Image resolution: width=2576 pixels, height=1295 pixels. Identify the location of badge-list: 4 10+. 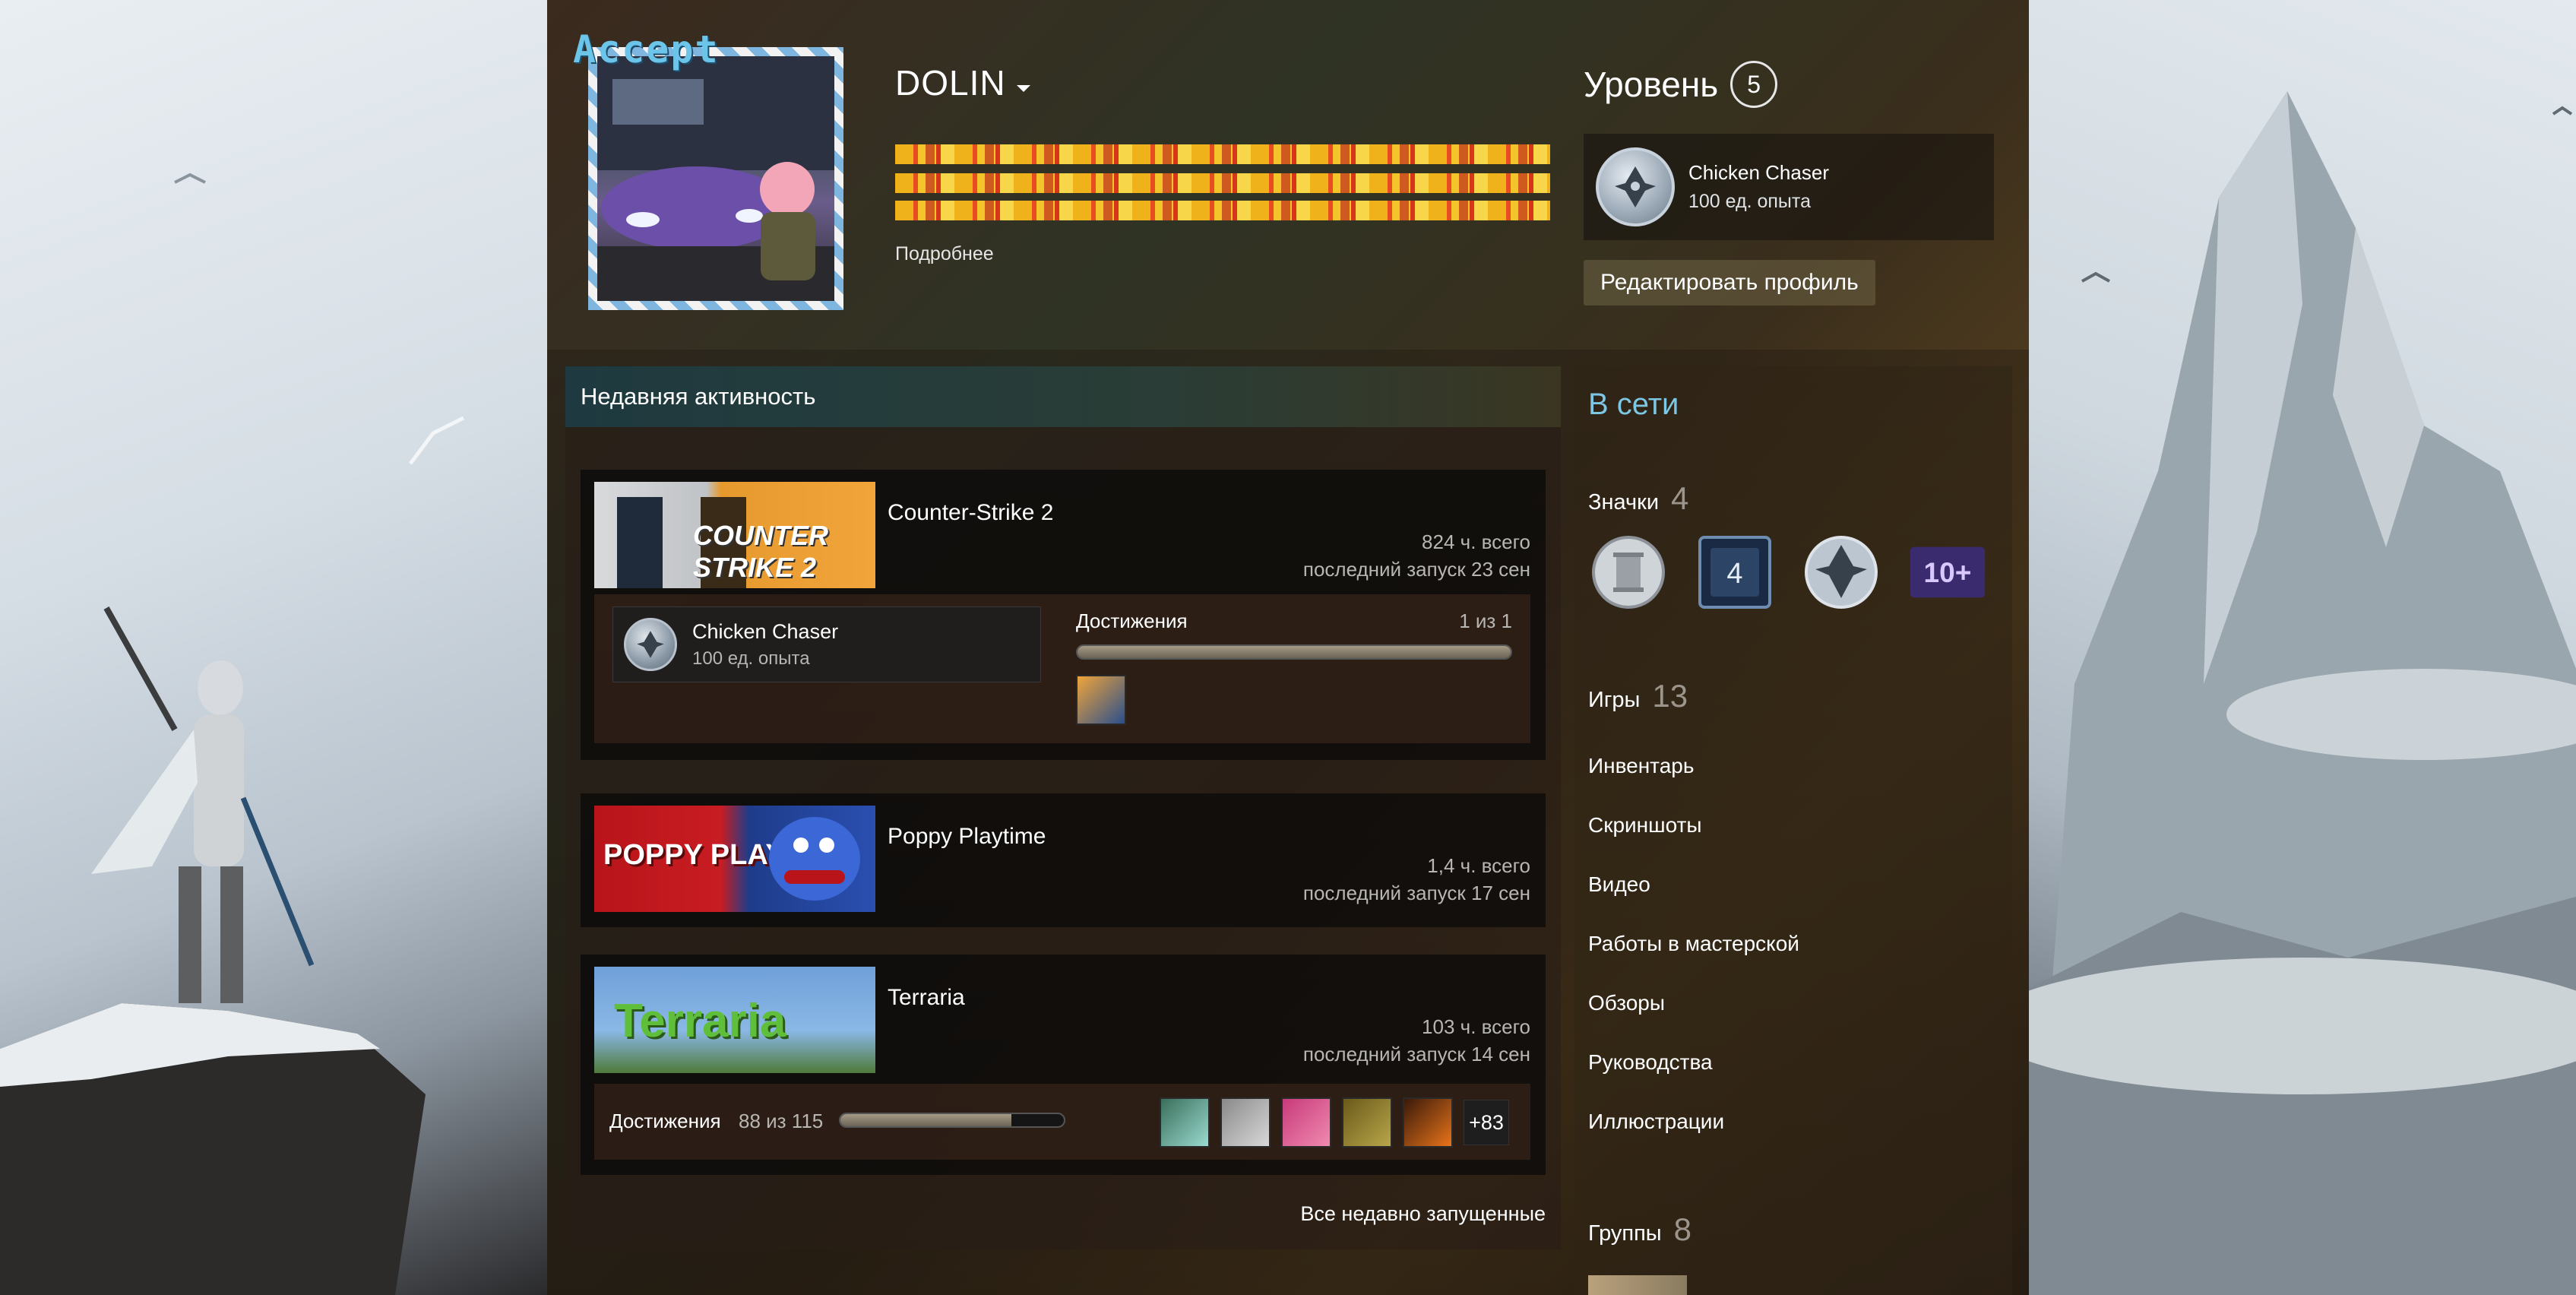
(1788, 572).